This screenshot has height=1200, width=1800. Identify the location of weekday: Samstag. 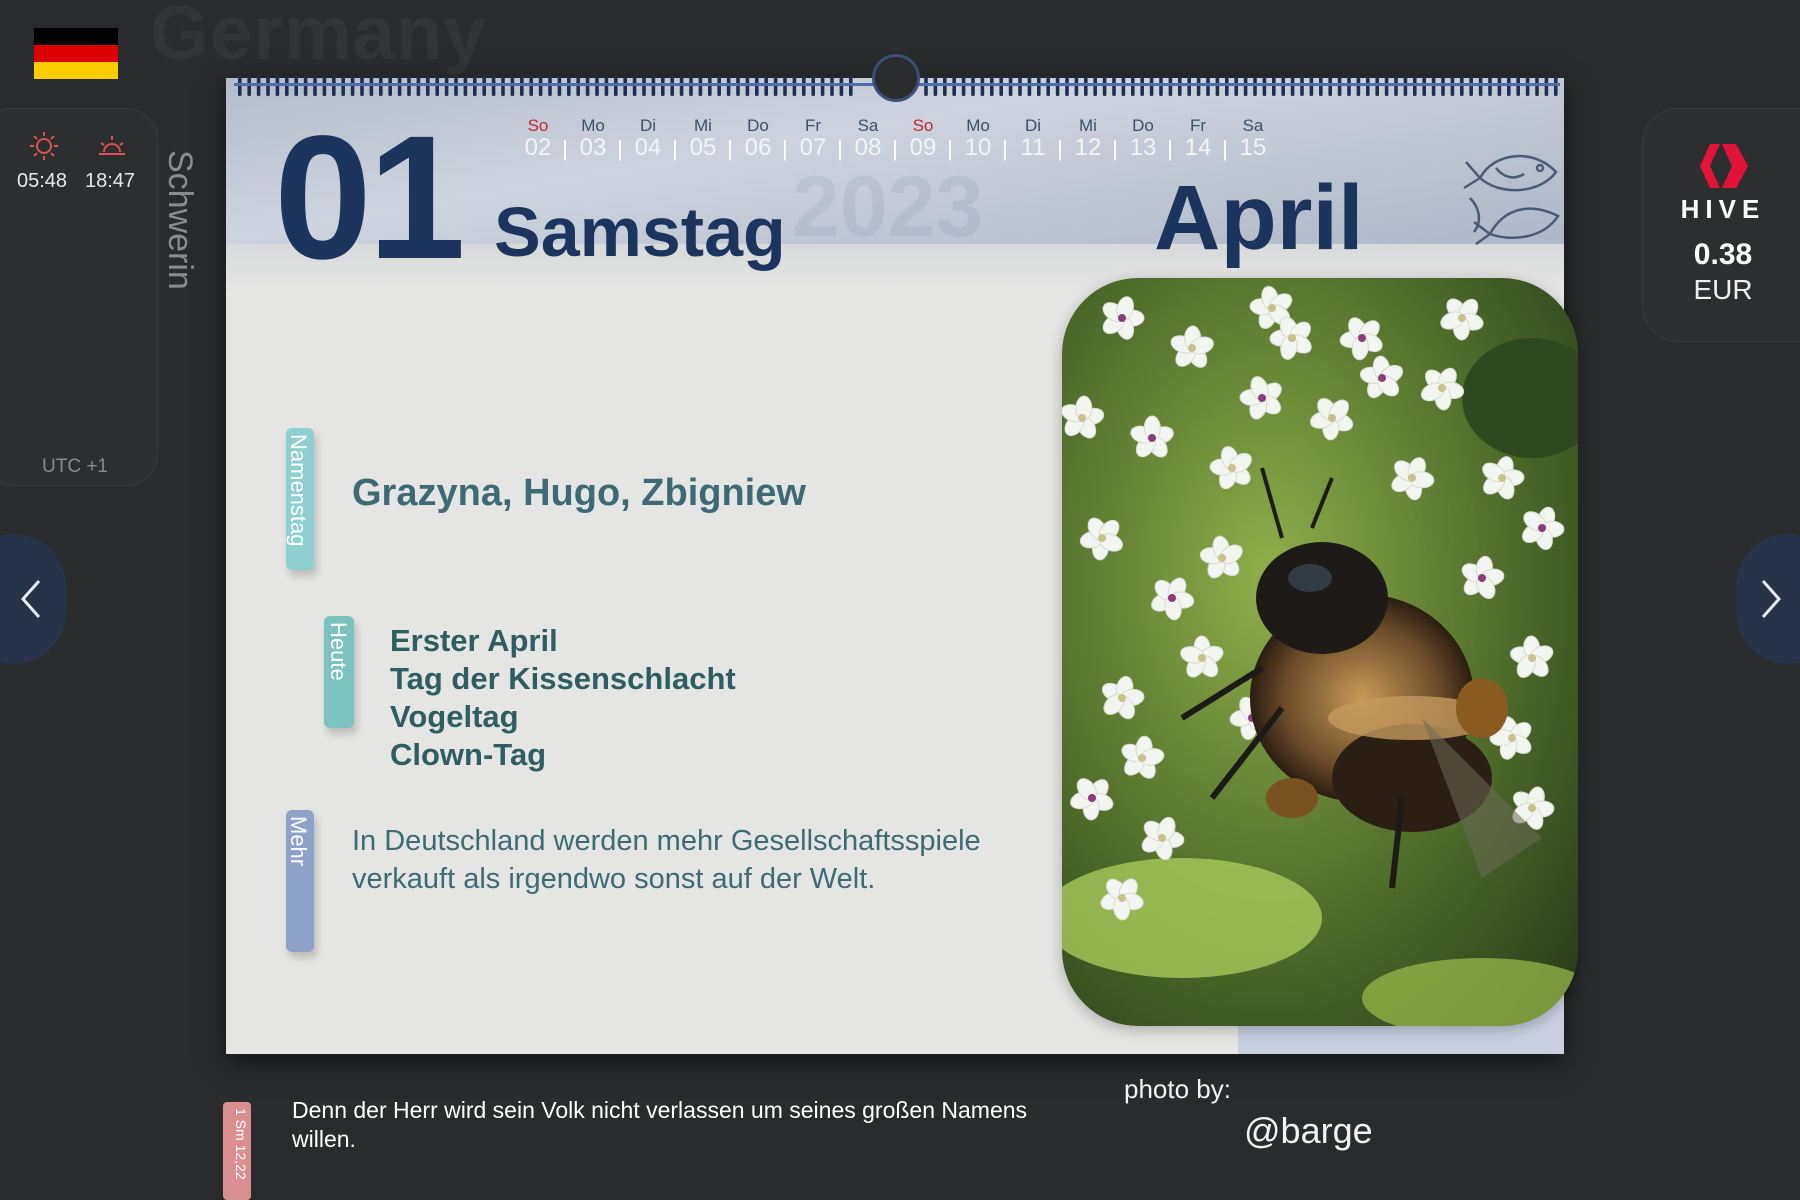
(640, 232).